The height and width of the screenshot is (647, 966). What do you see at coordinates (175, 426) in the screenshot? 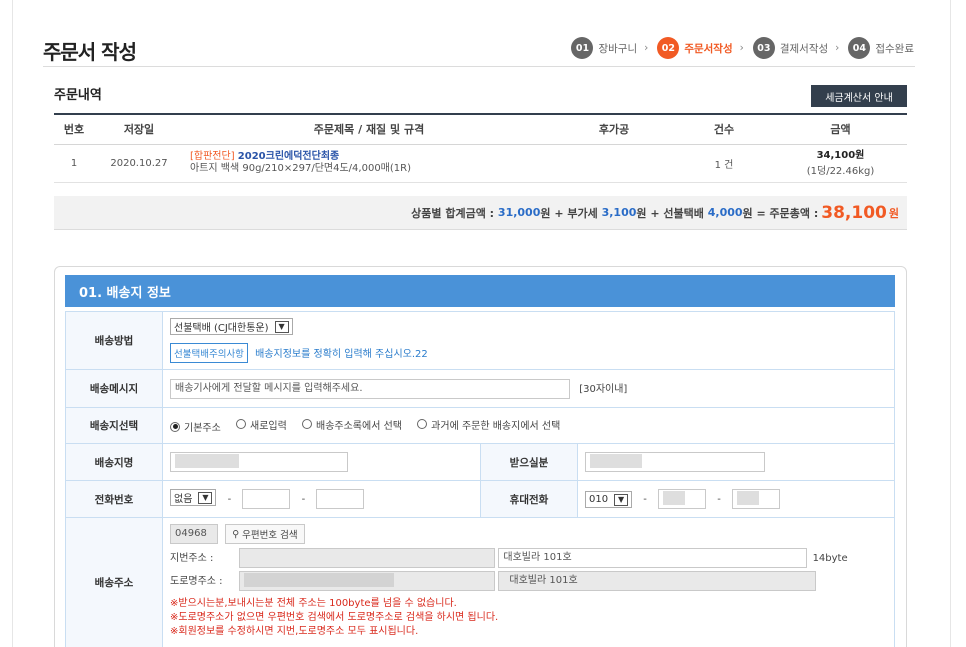
I see `radio-checked-icon` at bounding box center [175, 426].